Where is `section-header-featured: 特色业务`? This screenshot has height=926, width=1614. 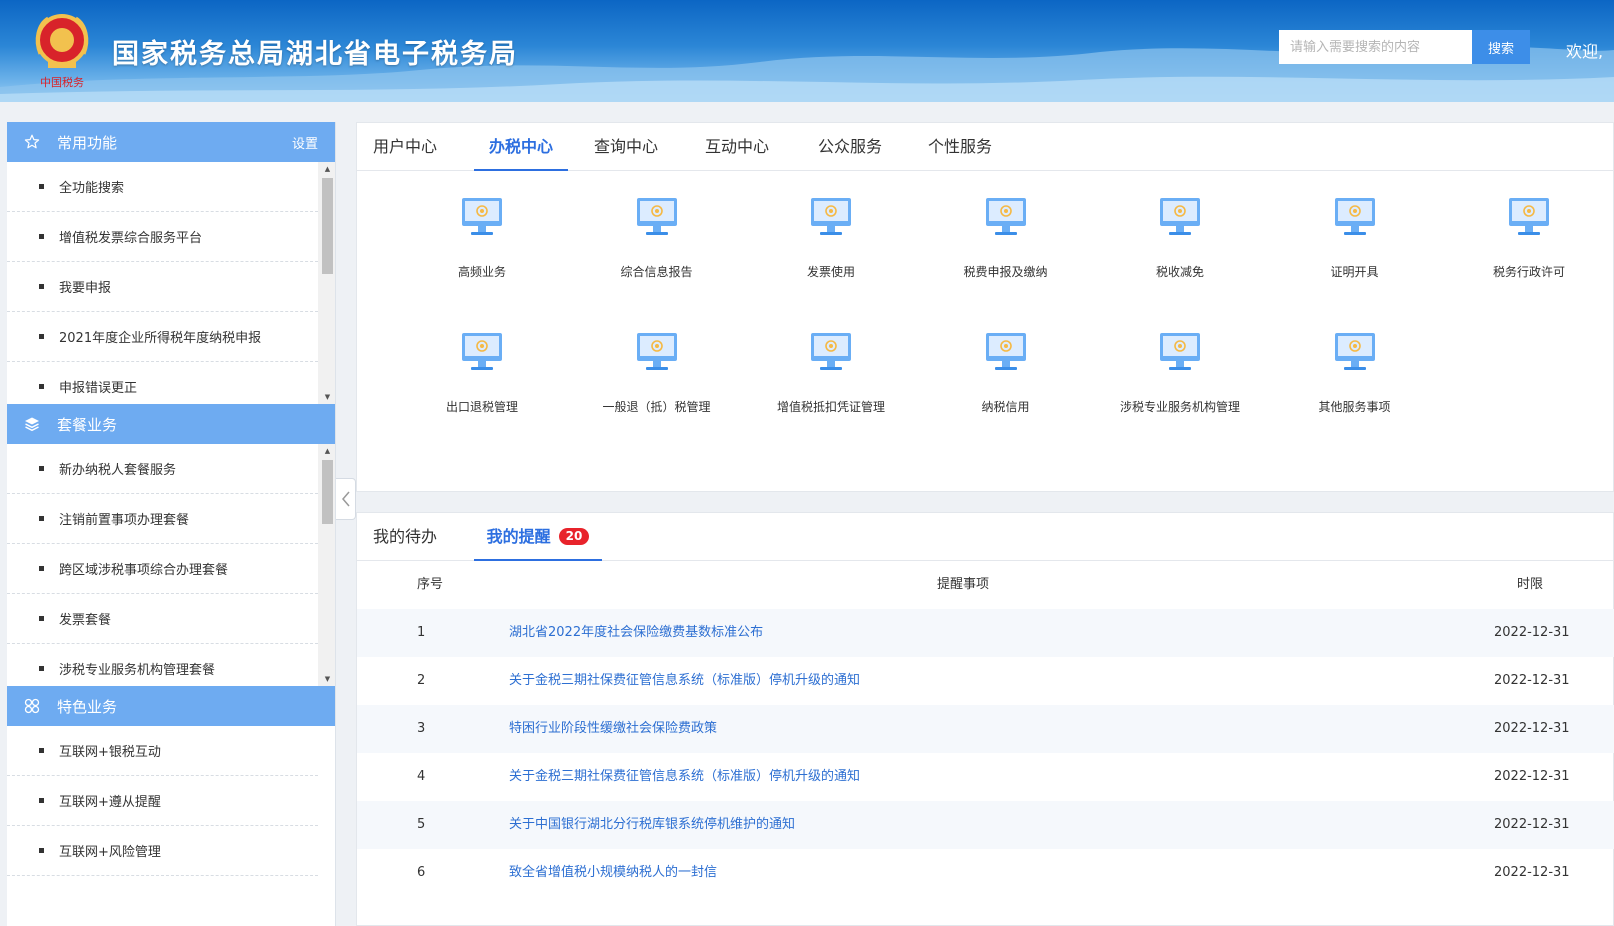
section-header-featured: 特色业务 is located at coordinates (171, 706).